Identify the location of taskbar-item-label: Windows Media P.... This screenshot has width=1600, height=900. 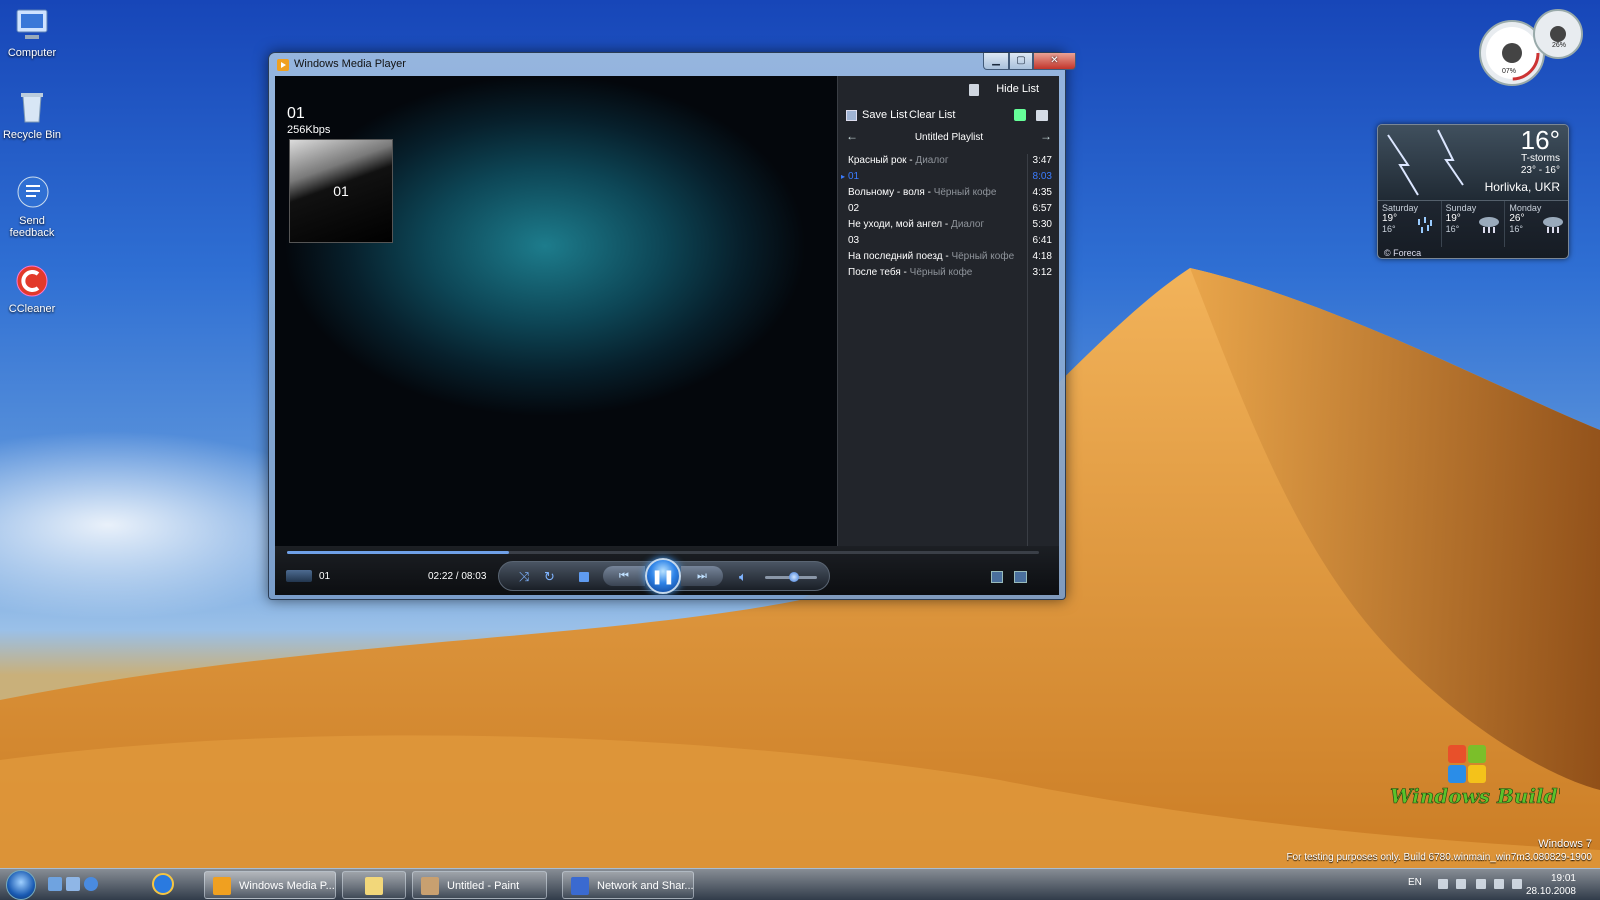
(287, 886).